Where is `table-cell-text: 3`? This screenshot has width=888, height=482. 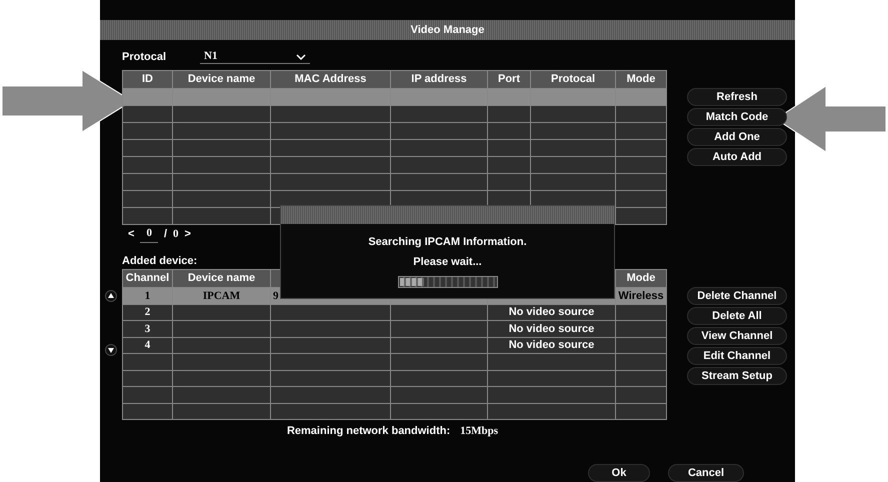 table-cell-text: 3 is located at coordinates (147, 329).